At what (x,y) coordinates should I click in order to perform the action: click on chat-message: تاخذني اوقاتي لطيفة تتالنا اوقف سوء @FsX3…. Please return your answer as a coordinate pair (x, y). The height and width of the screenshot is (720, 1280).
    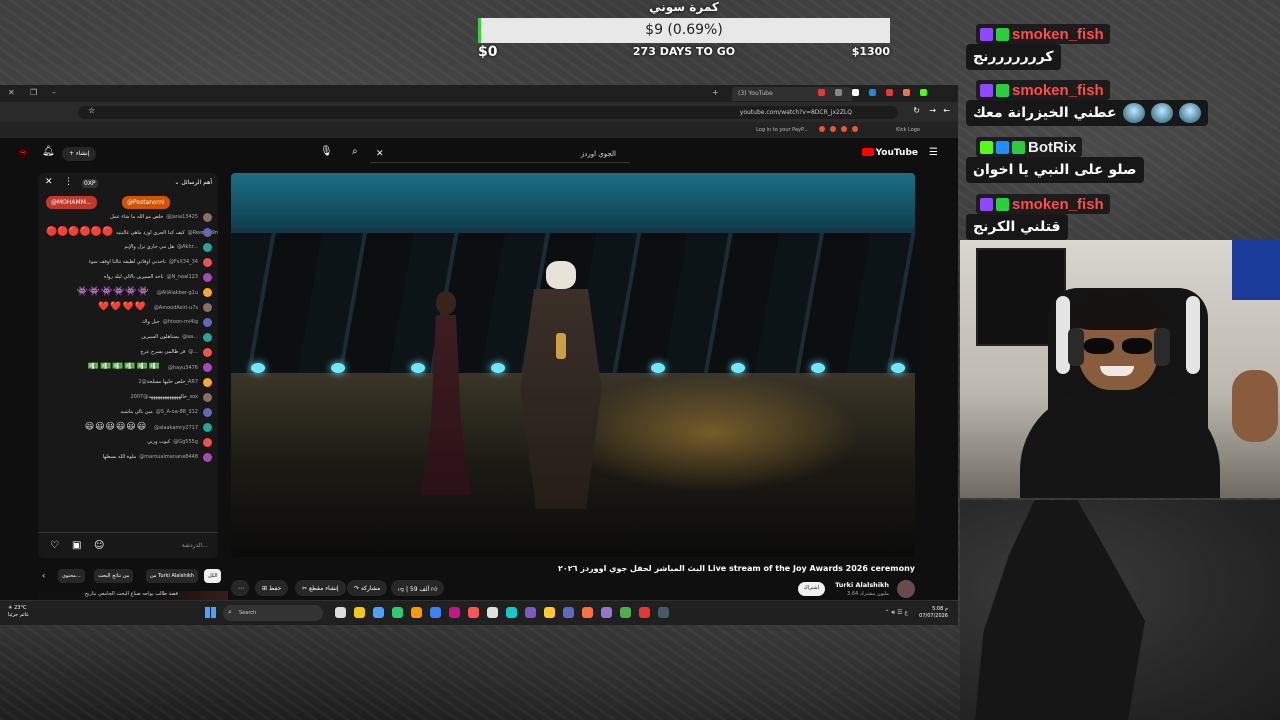
    Looking at the image, I should click on (128, 262).